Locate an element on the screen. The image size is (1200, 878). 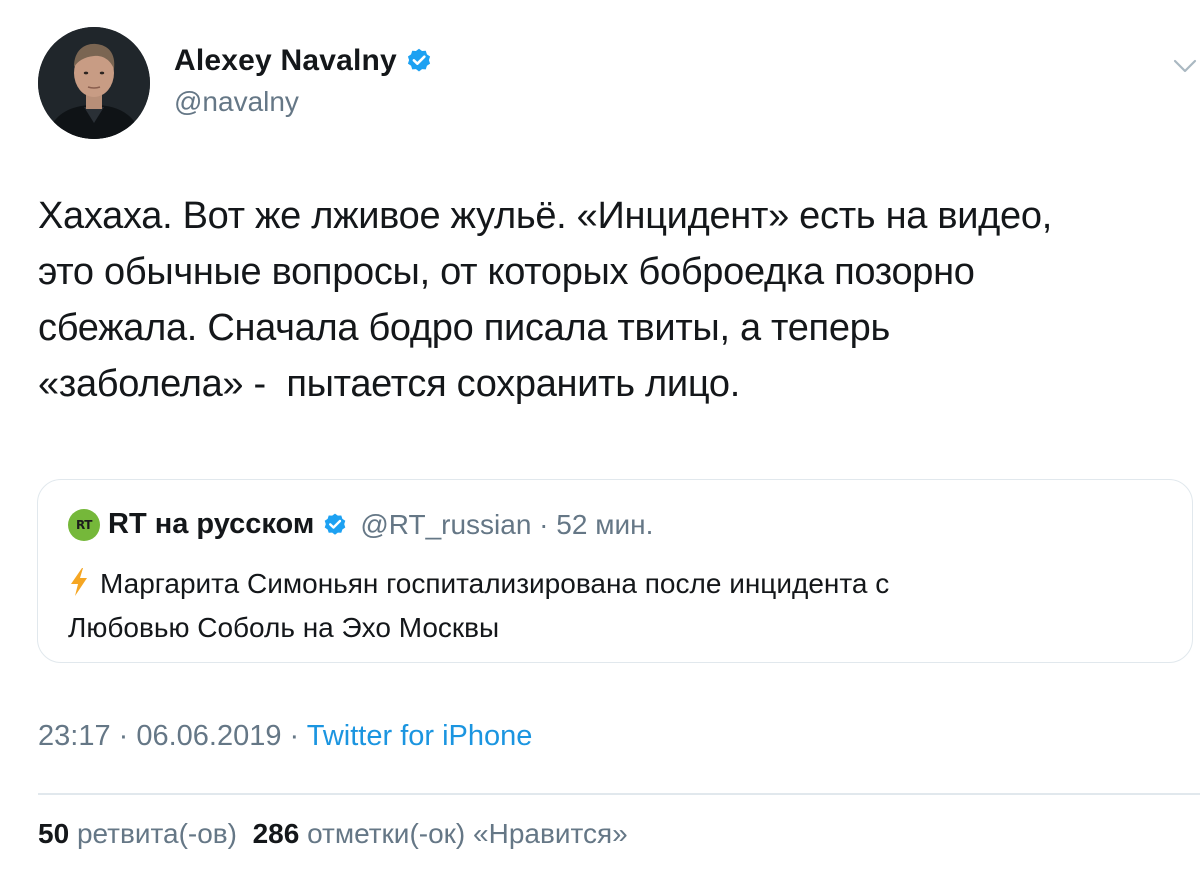
retweets-stat: 50 ретвита(-ов) is located at coordinates (137, 833).